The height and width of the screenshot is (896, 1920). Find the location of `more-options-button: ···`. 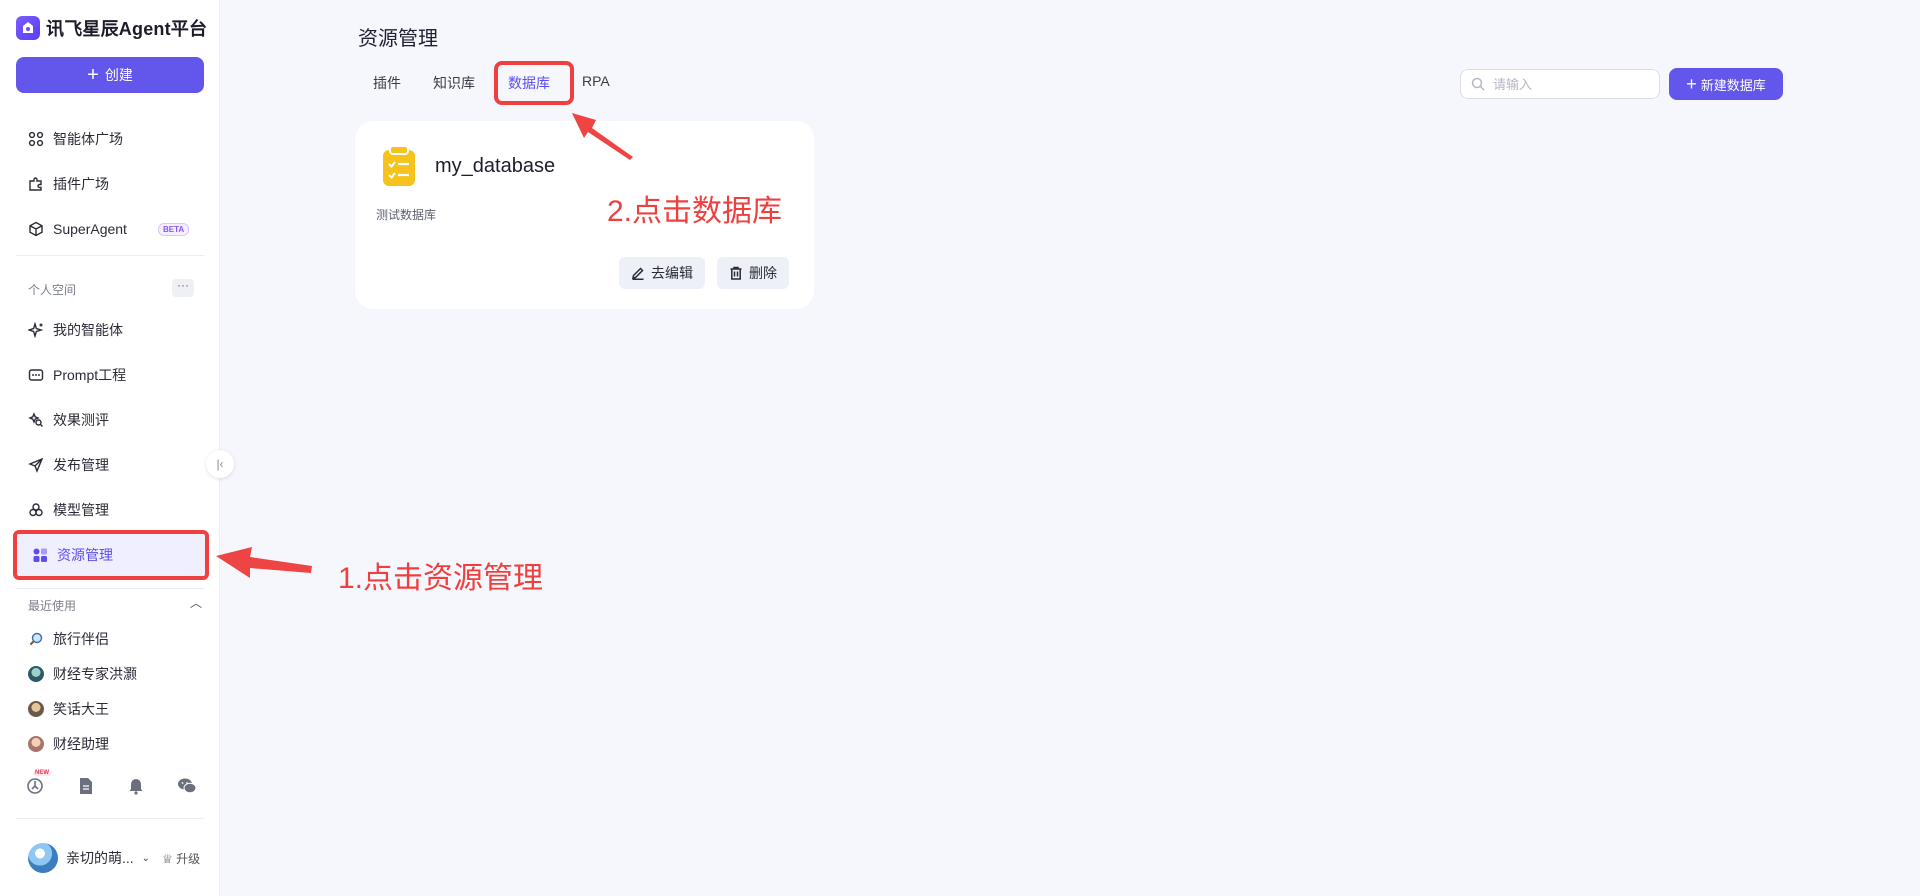

more-options-button: ··· is located at coordinates (183, 288).